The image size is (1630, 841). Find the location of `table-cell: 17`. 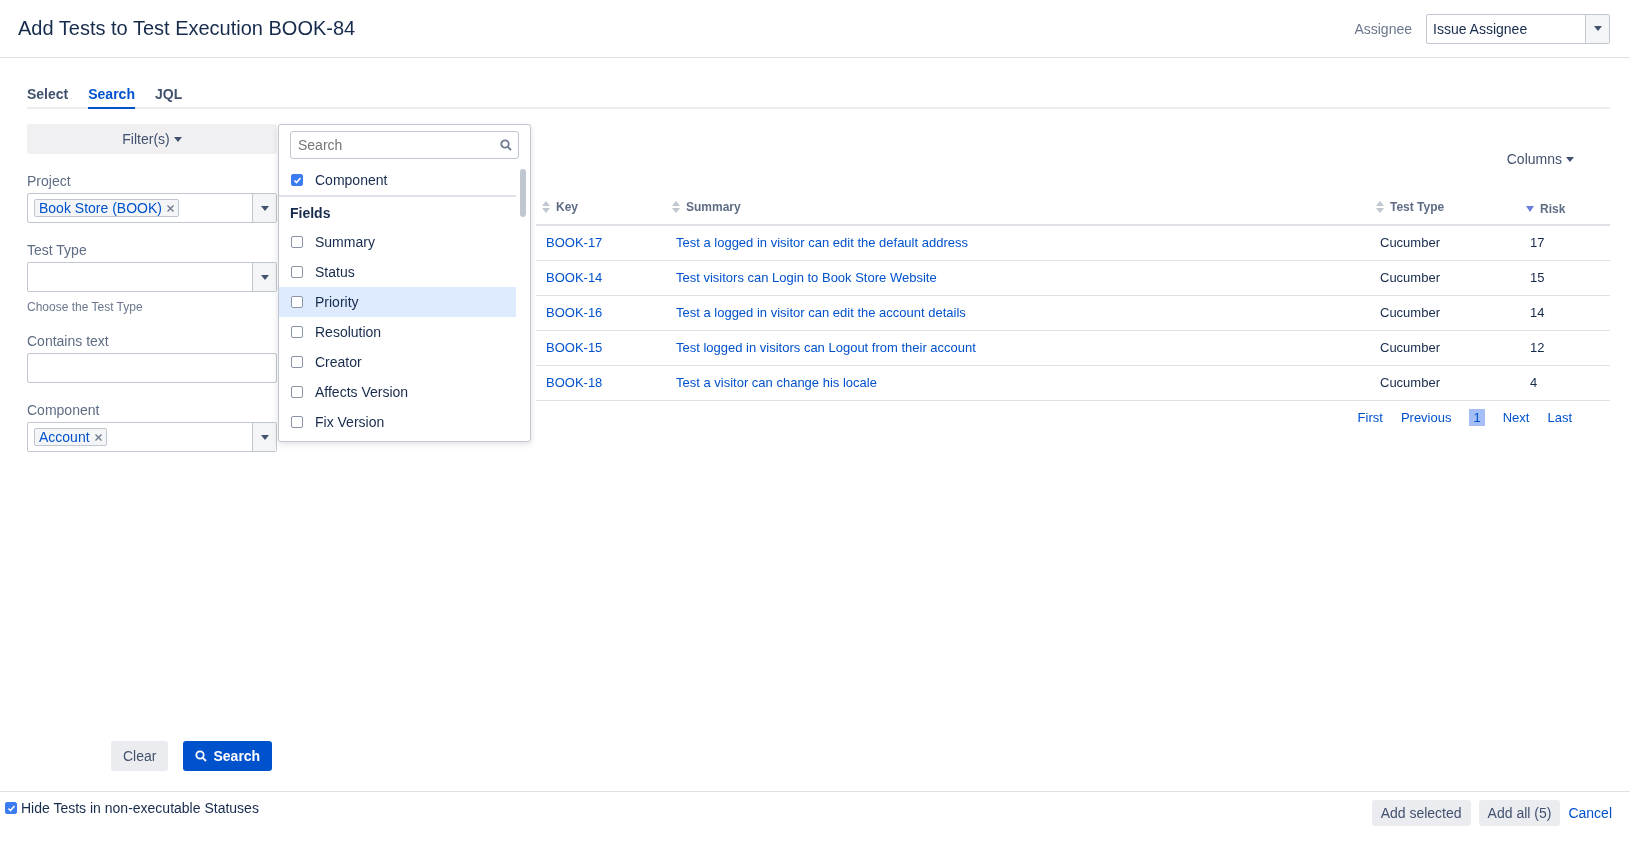

table-cell: 17 is located at coordinates (1537, 243).